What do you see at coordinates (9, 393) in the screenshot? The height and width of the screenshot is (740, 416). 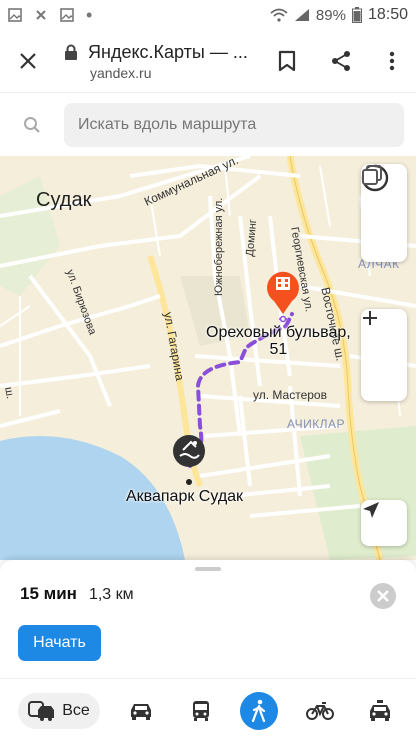 I see `street-label: ш.` at bounding box center [9, 393].